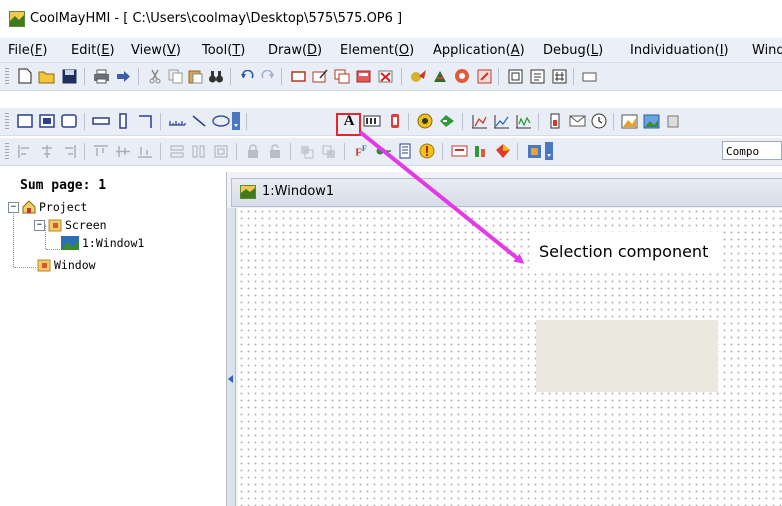 The height and width of the screenshot is (506, 782). What do you see at coordinates (216, 76) in the screenshot?
I see `find-icon` at bounding box center [216, 76].